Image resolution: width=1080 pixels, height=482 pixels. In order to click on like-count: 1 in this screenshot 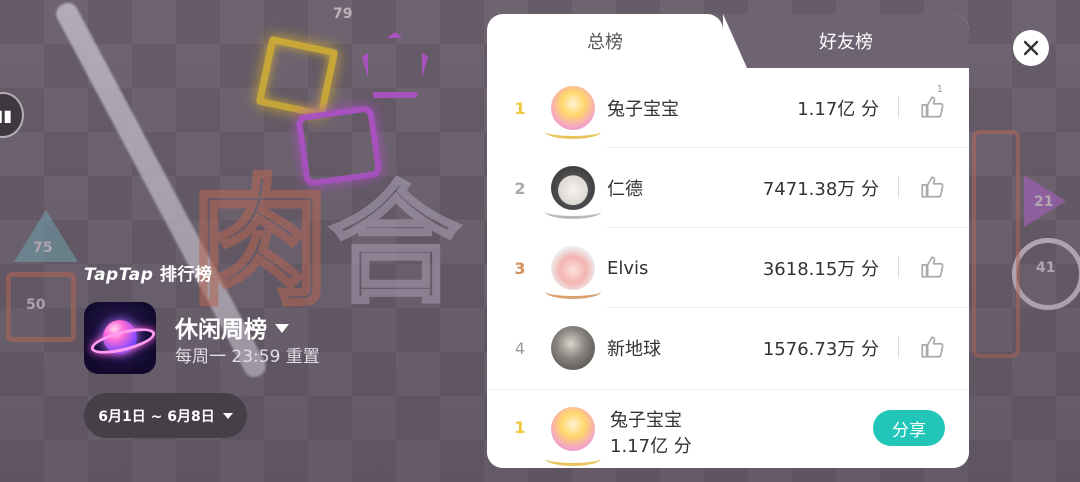, I will do `click(939, 89)`.